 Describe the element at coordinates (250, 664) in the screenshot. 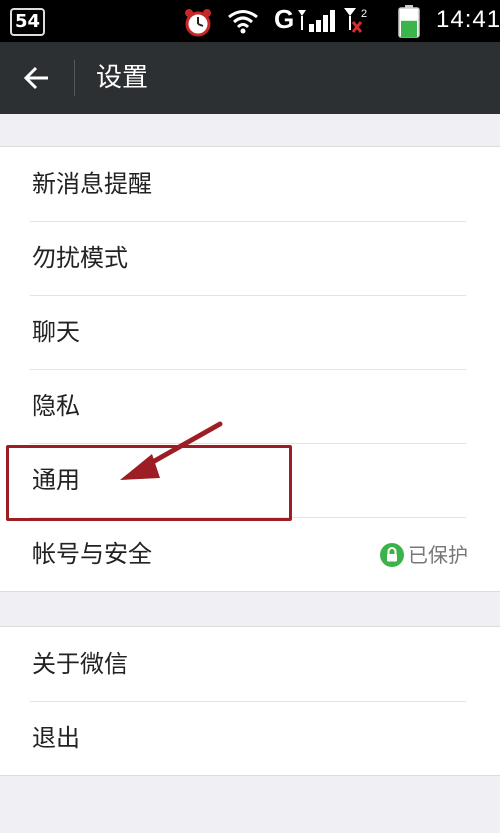

I see `menu-item-about-wechat: 关于微信` at that location.